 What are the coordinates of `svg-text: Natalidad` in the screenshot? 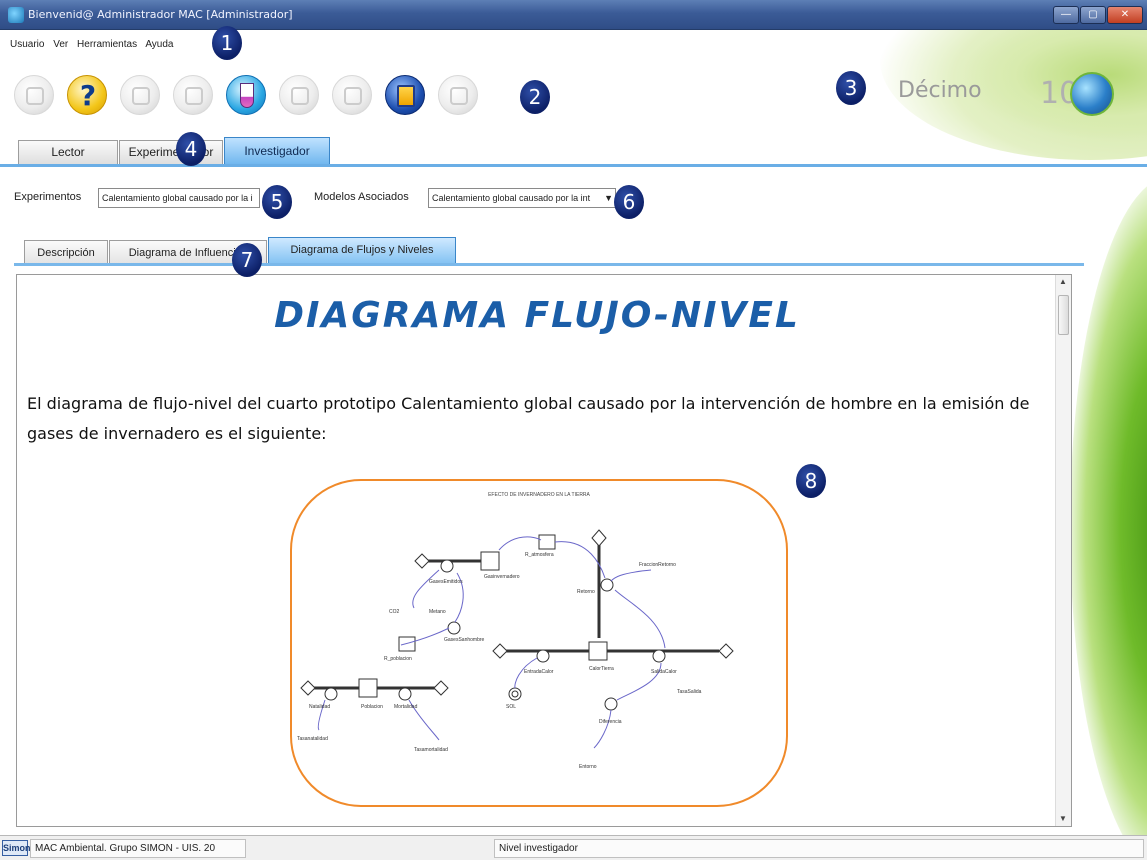 It's located at (319, 707).